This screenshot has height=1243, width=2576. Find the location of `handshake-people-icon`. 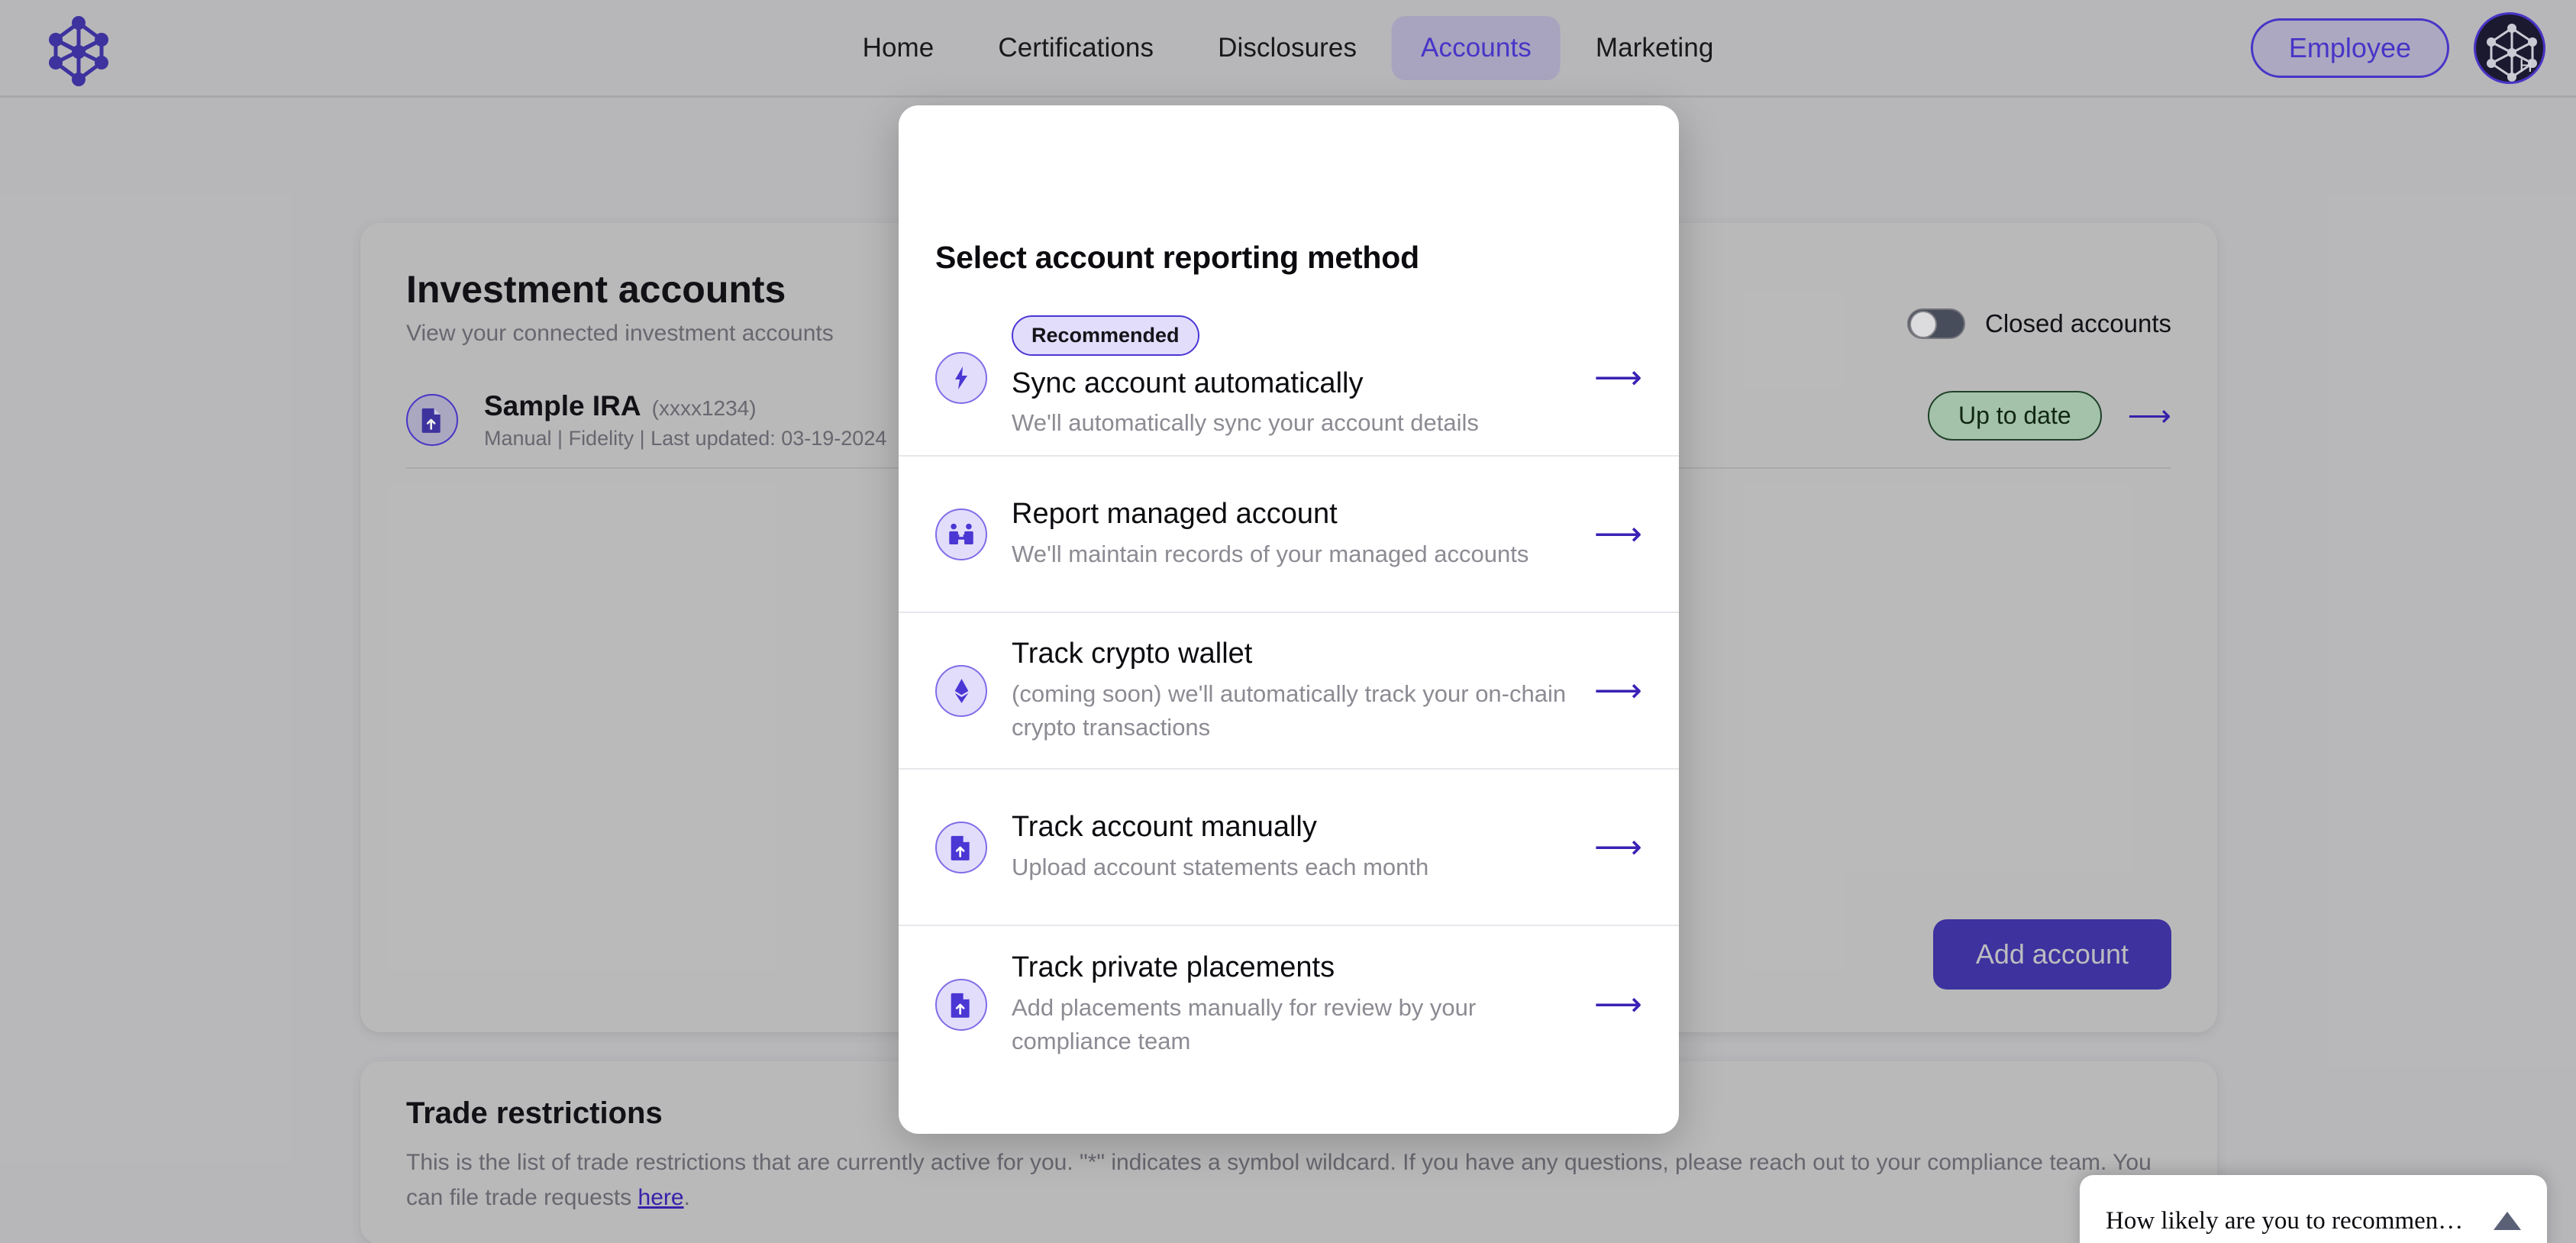

handshake-people-icon is located at coordinates (961, 534).